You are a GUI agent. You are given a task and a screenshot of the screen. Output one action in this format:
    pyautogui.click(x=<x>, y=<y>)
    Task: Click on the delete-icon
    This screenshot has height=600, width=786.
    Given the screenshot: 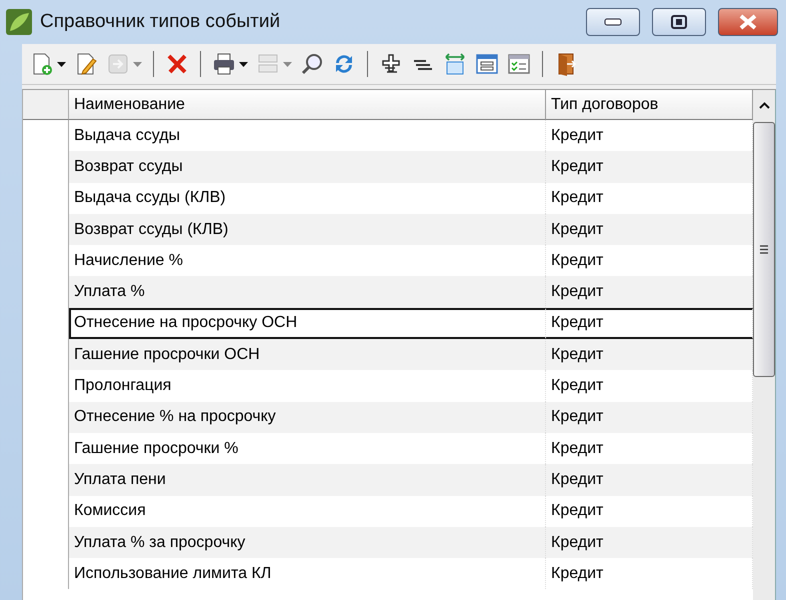 What is the action you would take?
    pyautogui.click(x=177, y=64)
    